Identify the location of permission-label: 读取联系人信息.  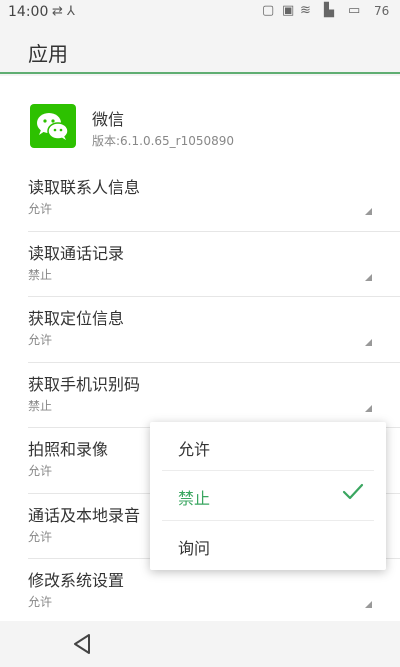
(84, 187).